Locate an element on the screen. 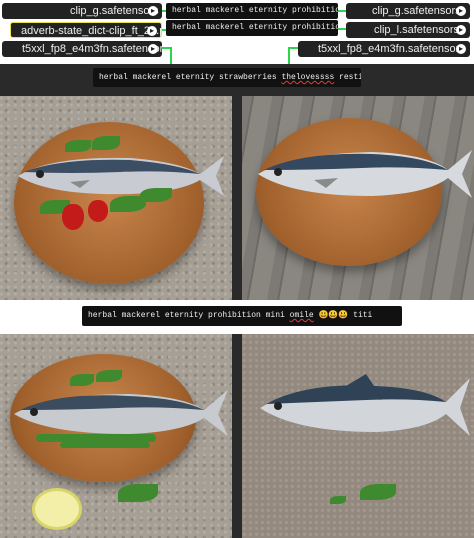 This screenshot has height=538, width=474. prompt-text-second: herbal mackerel eternity prohibition is located at coordinates (252, 28).